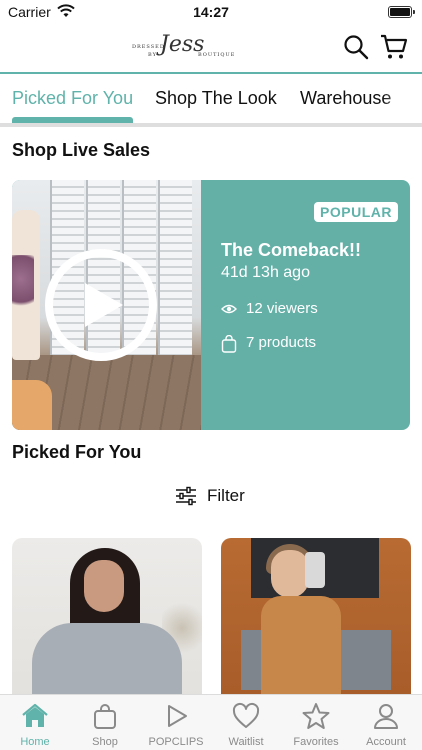  I want to click on nav-shop: Shop, so click(105, 722).